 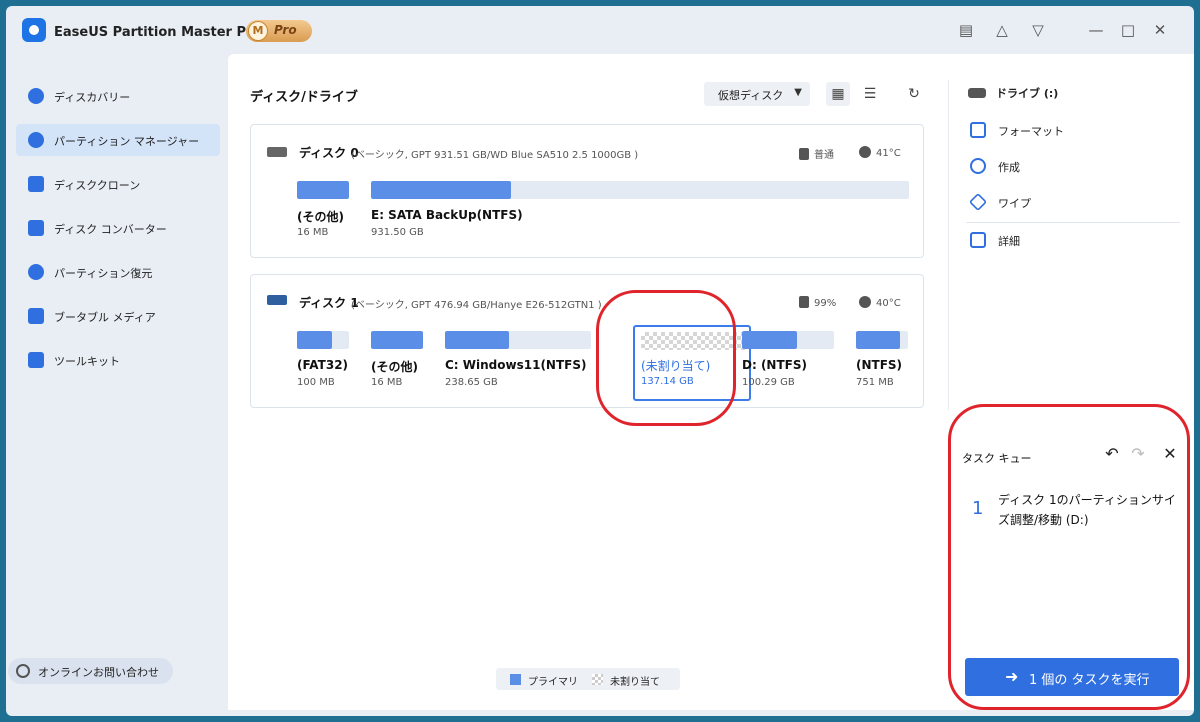 What do you see at coordinates (1014, 203) in the screenshot?
I see `op-label: ワイプ` at bounding box center [1014, 203].